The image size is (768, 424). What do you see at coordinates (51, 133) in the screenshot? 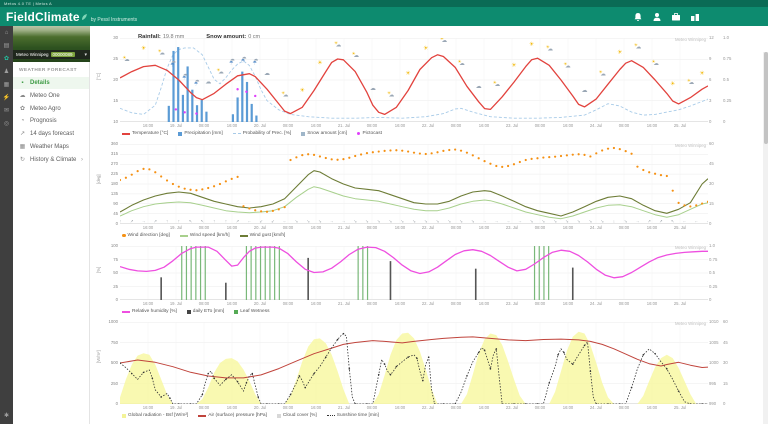
I see `sidebar-item-14-days-forecast: ↗ 14 days forecast` at bounding box center [51, 133].